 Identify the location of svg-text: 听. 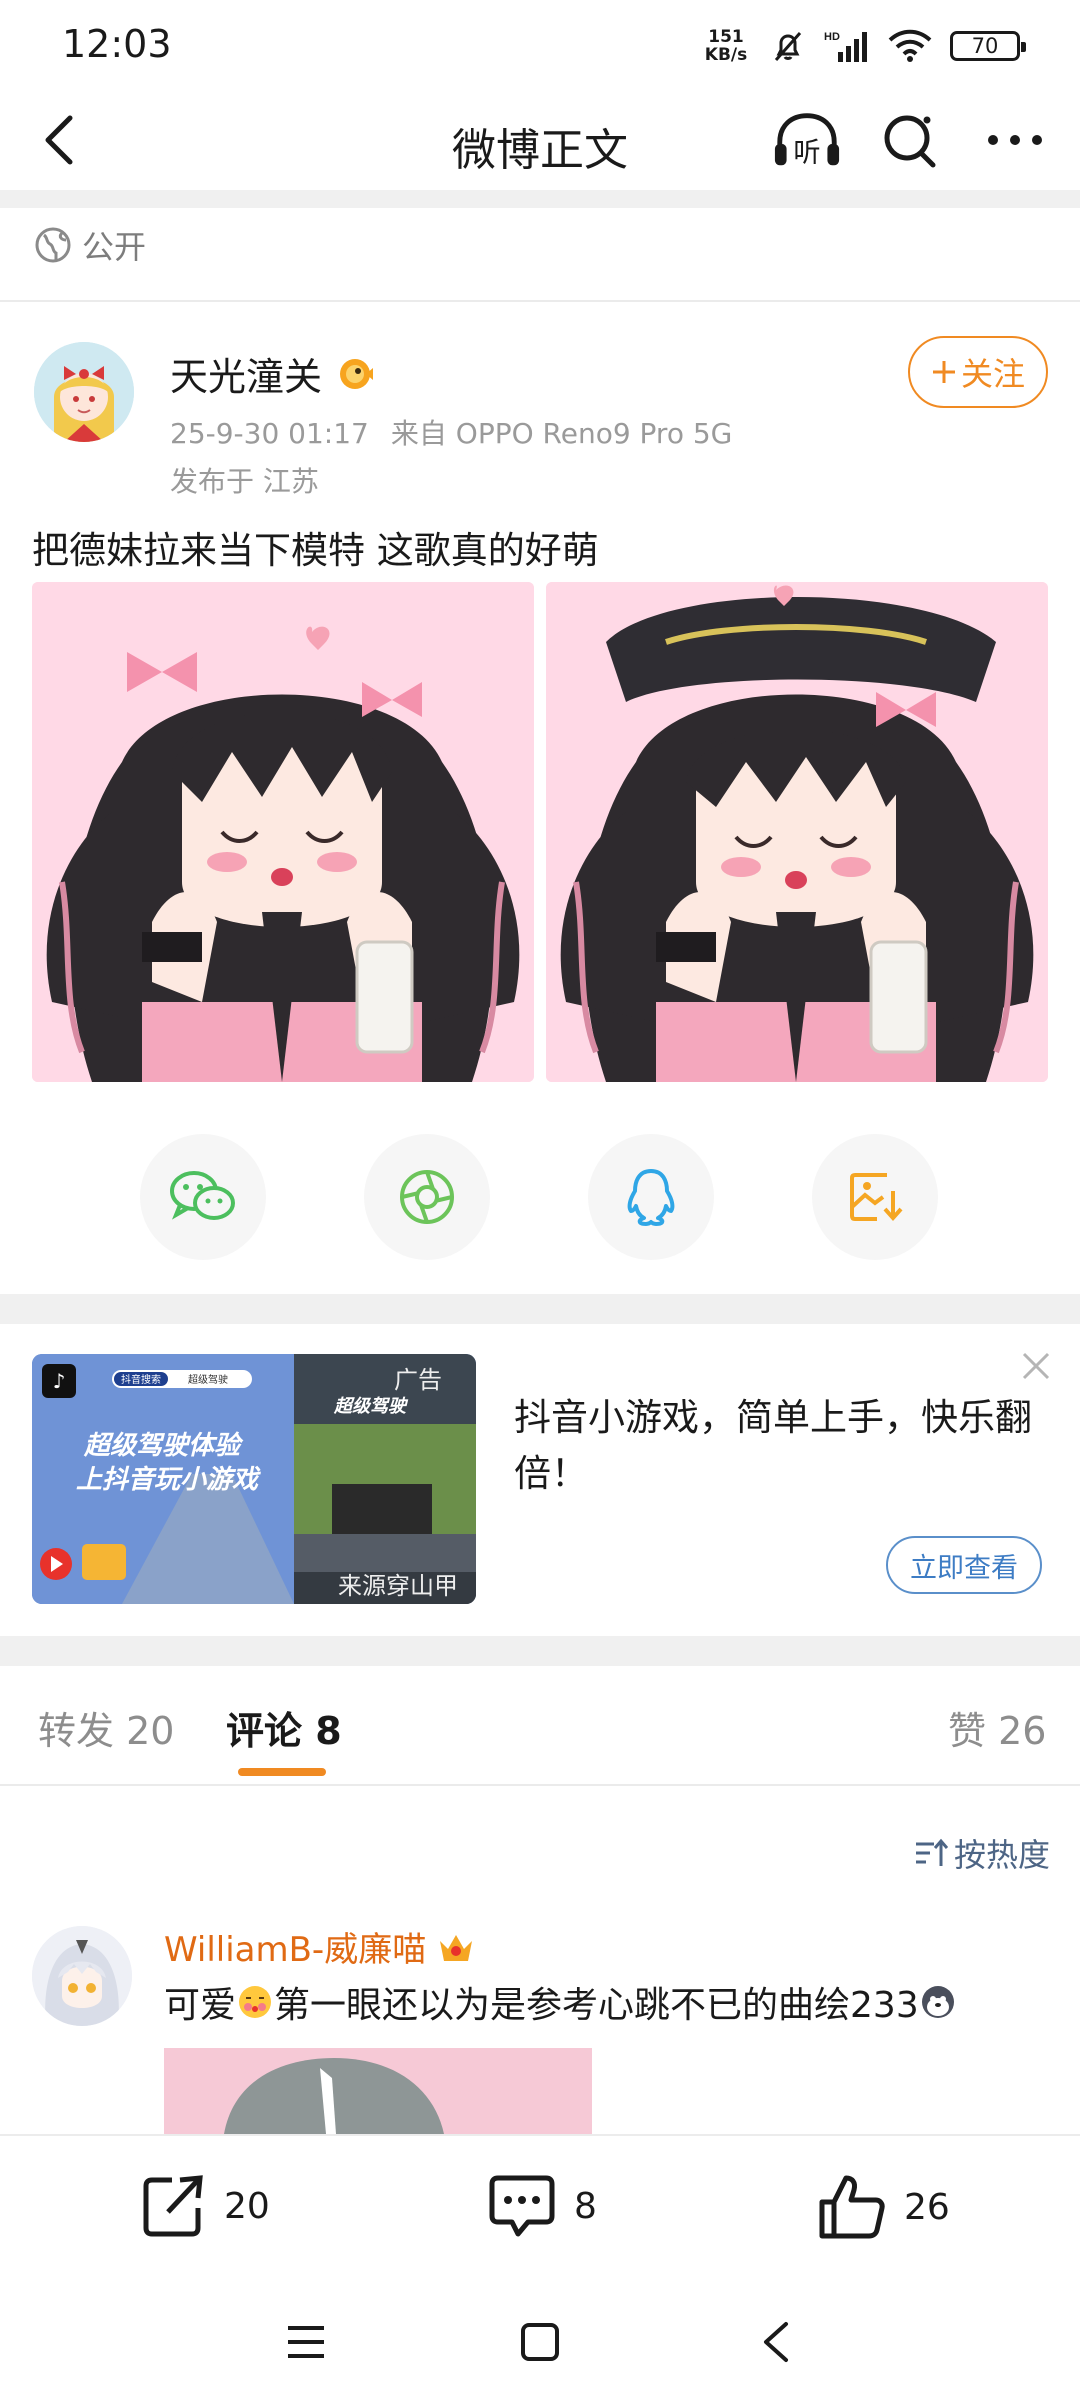
(806, 152).